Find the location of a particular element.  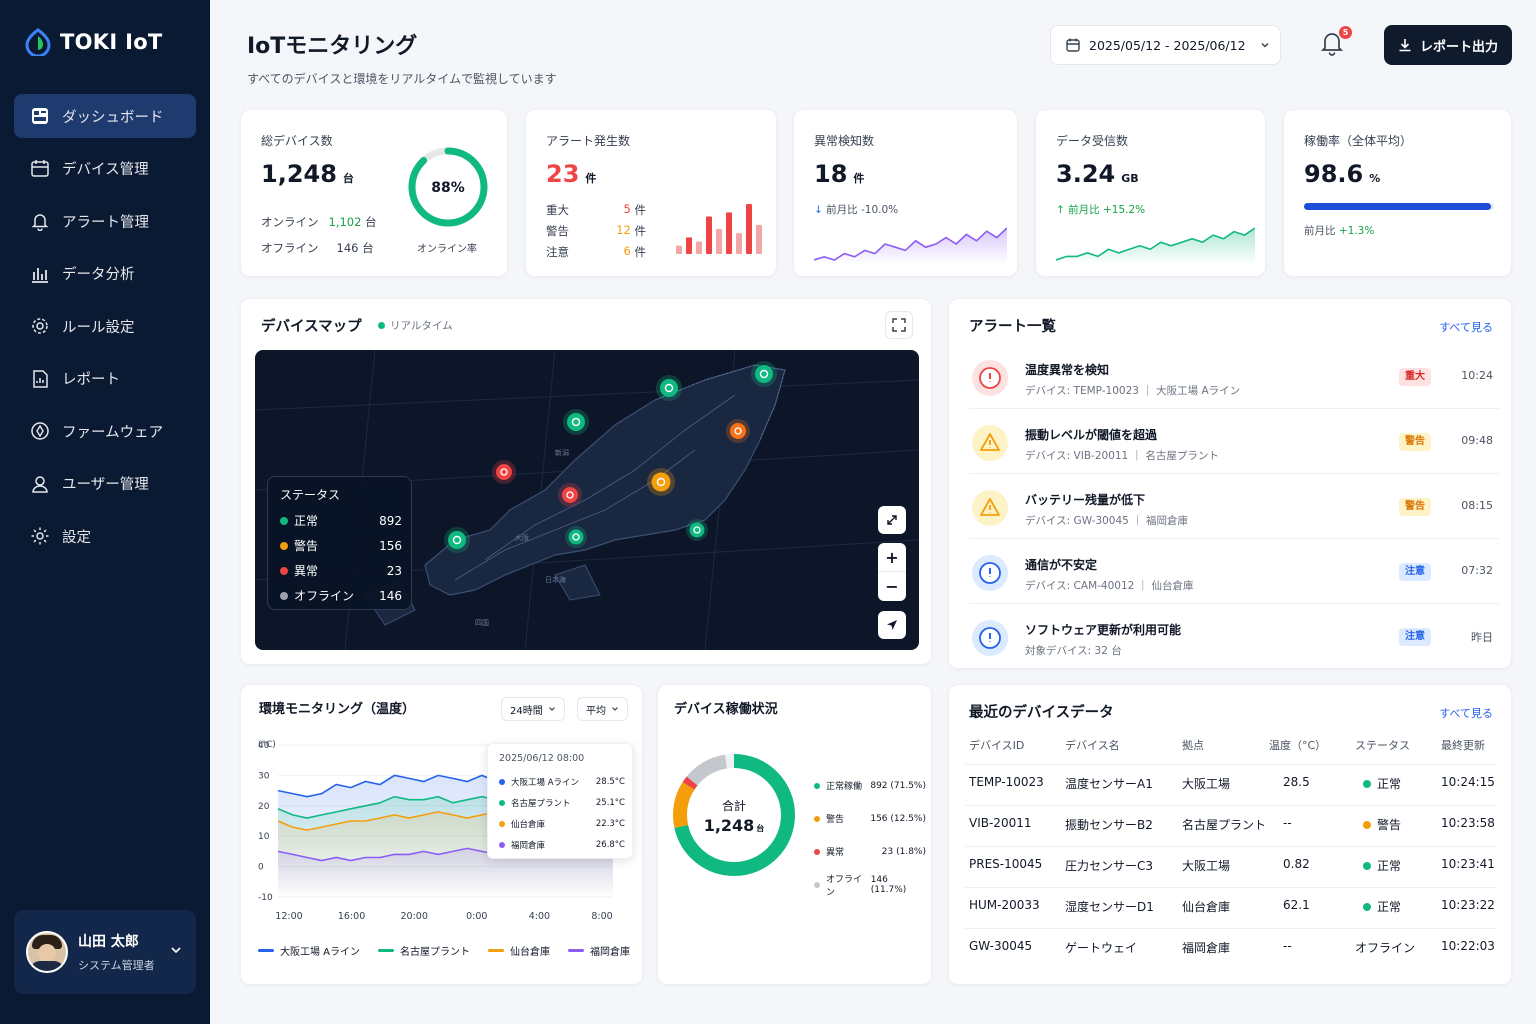

device-icon is located at coordinates (40, 168).